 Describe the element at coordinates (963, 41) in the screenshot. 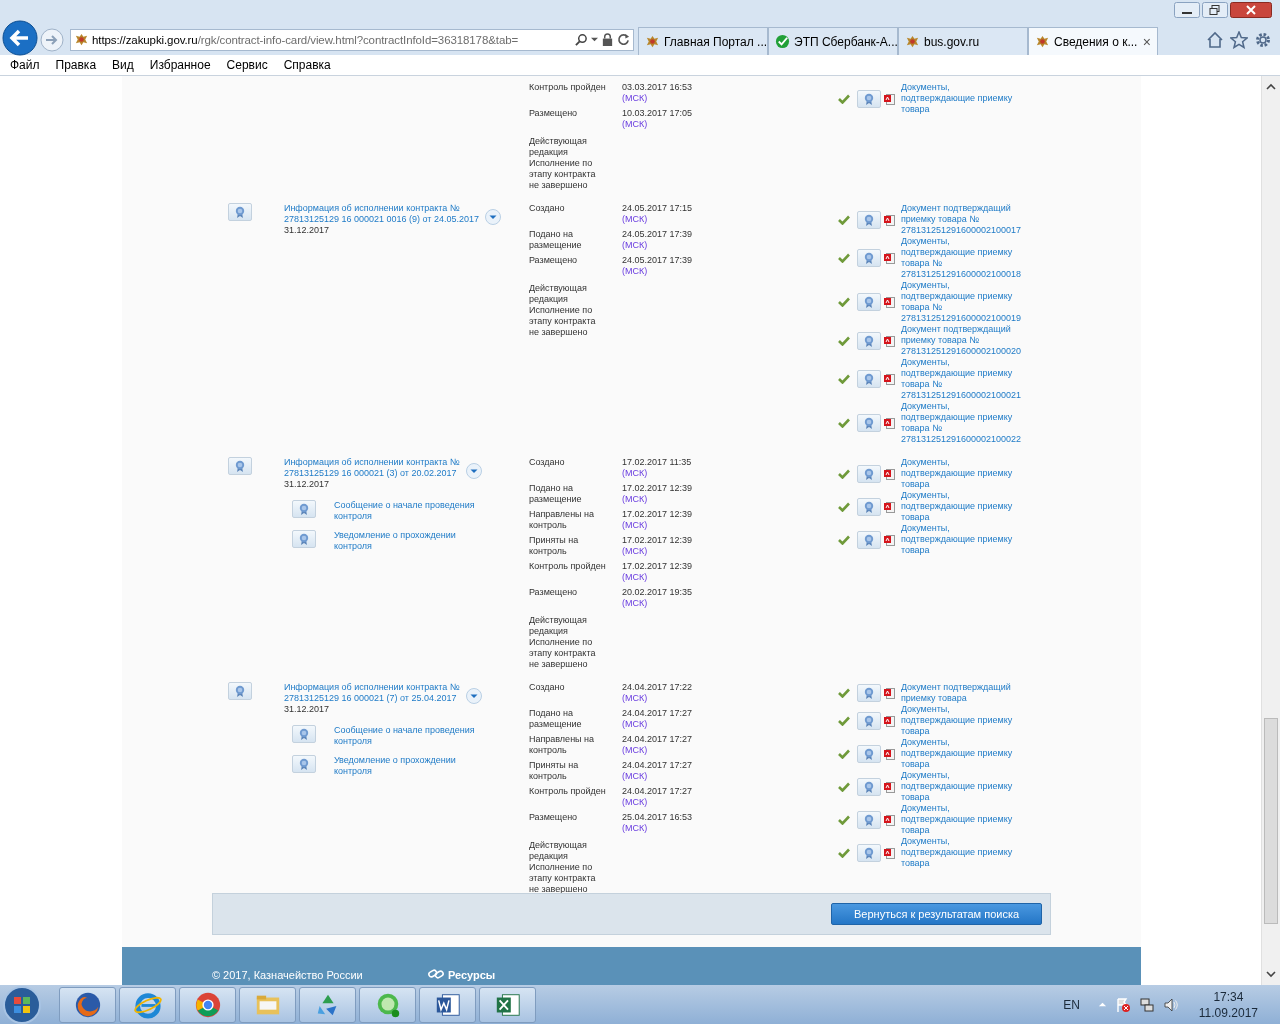

I see `browser-tab: bus.gov.ru` at that location.